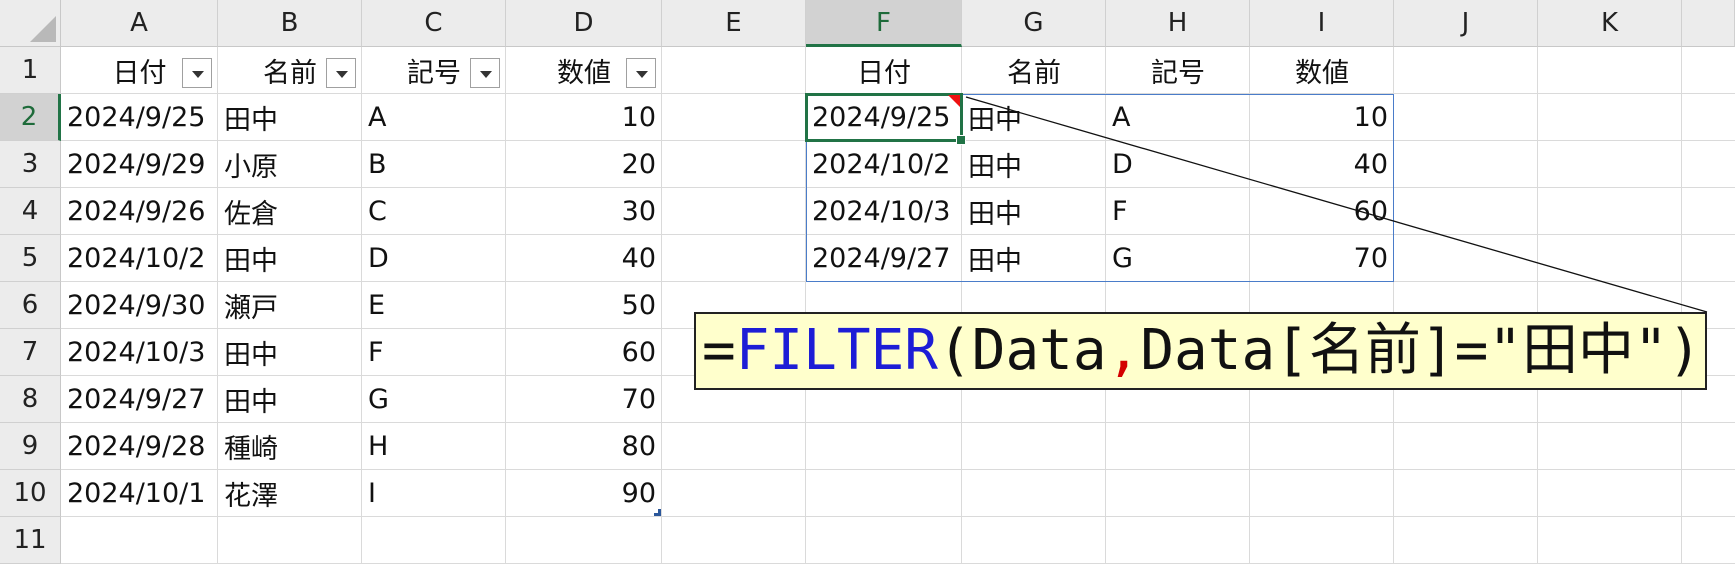 This screenshot has height=564, width=1735. What do you see at coordinates (1039, 350) in the screenshot?
I see `formula-arg-data: Data` at bounding box center [1039, 350].